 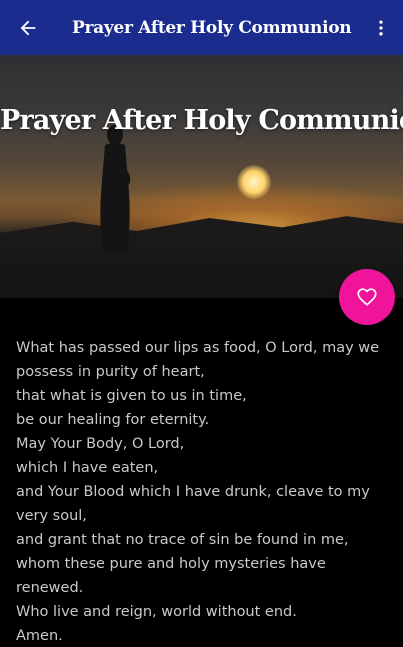 I want to click on sun-graphic, so click(x=254, y=182).